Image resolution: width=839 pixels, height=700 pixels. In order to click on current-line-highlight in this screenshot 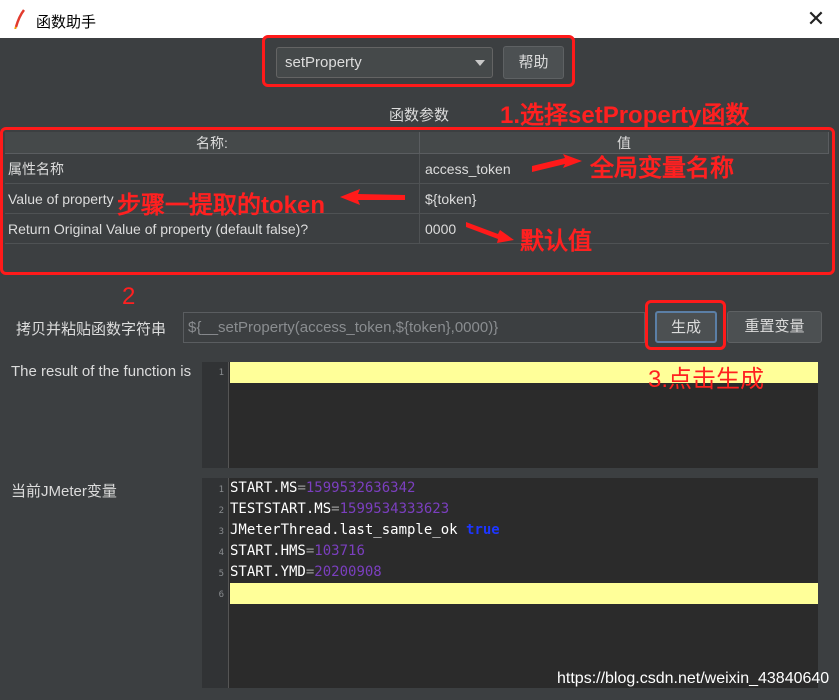, I will do `click(524, 593)`.